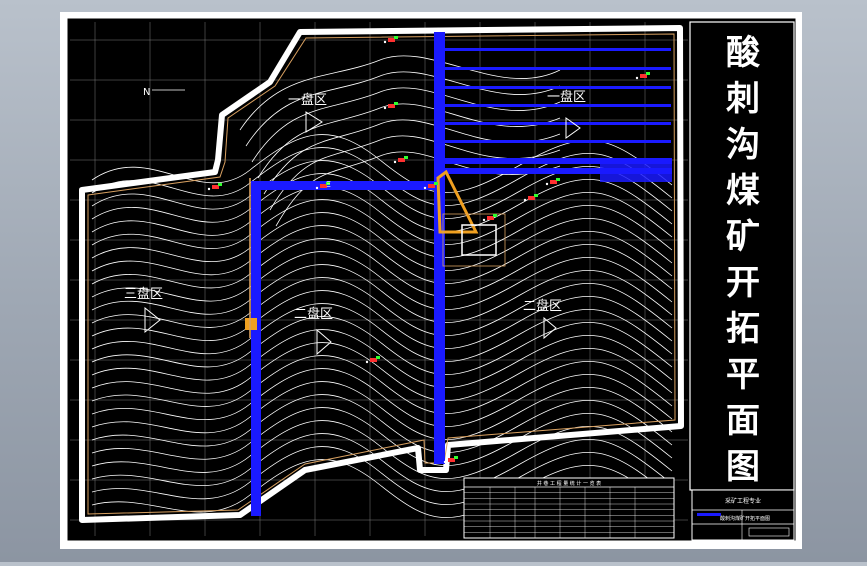  I want to click on title-block-line2: 酸刺沟煤矿开拓平面图, so click(745, 518).